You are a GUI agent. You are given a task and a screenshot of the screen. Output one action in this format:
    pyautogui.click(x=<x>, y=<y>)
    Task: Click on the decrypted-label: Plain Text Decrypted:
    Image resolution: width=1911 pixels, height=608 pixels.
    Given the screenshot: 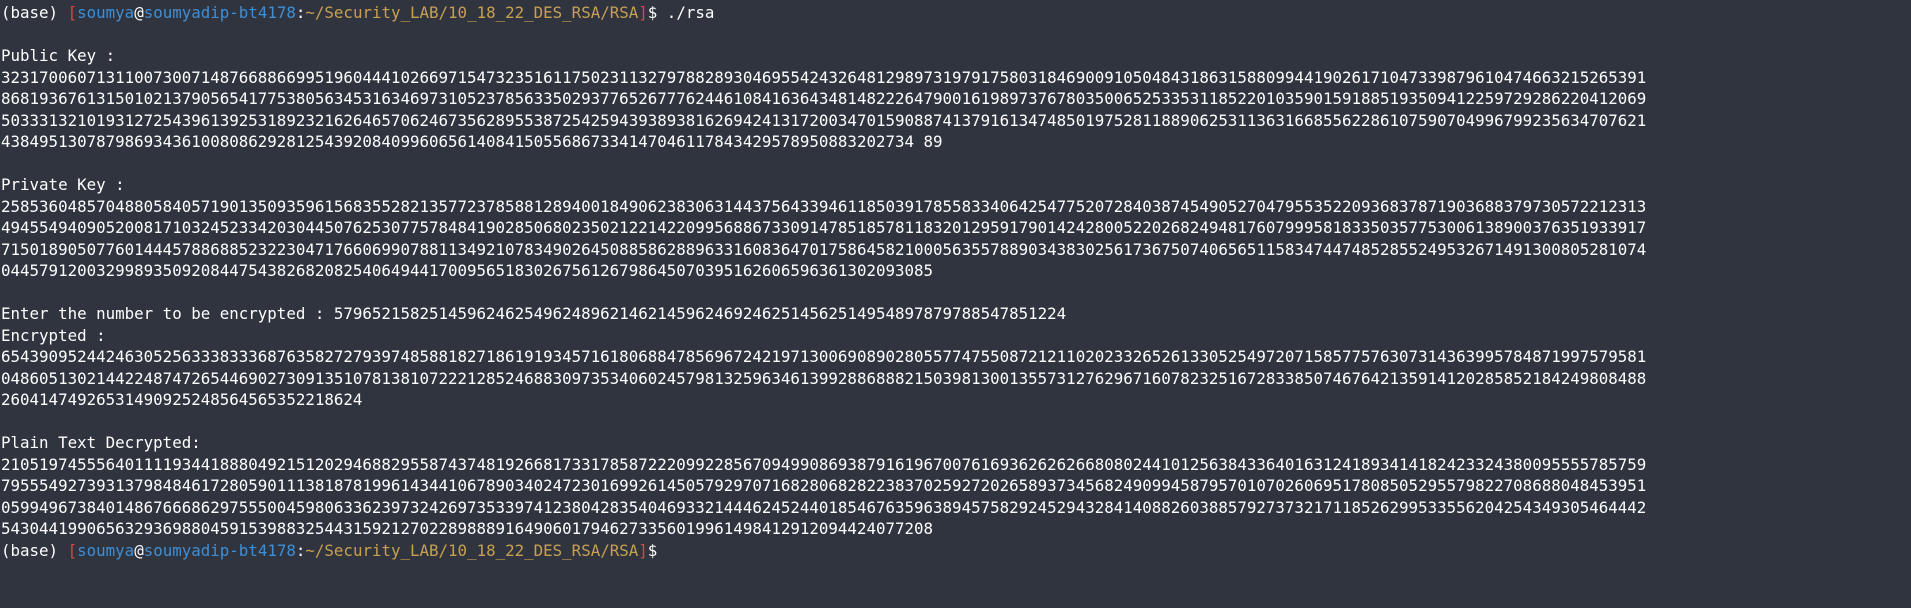 What is the action you would take?
    pyautogui.click(x=101, y=442)
    